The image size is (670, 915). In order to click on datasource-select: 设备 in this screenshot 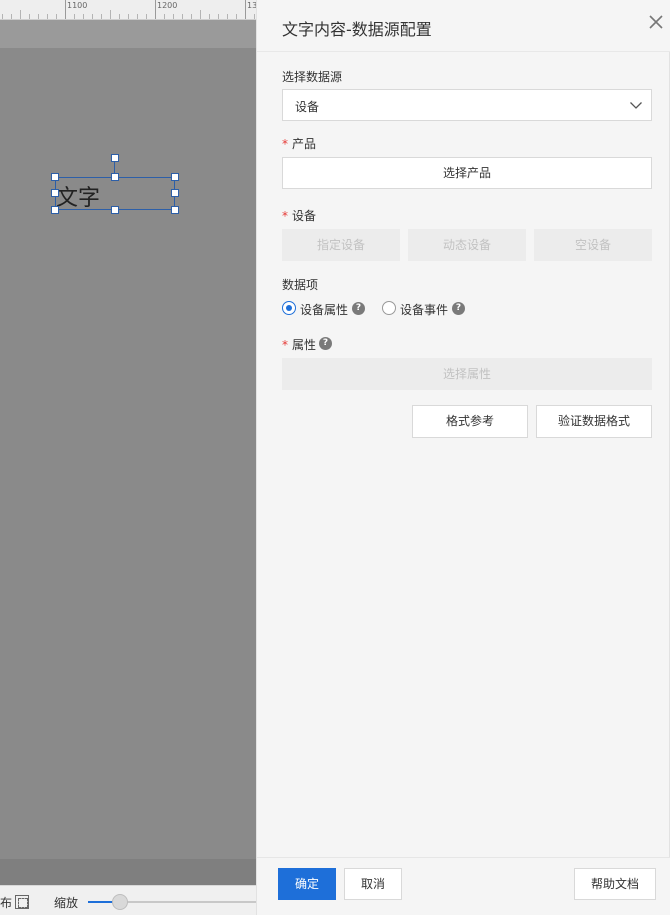, I will do `click(467, 105)`.